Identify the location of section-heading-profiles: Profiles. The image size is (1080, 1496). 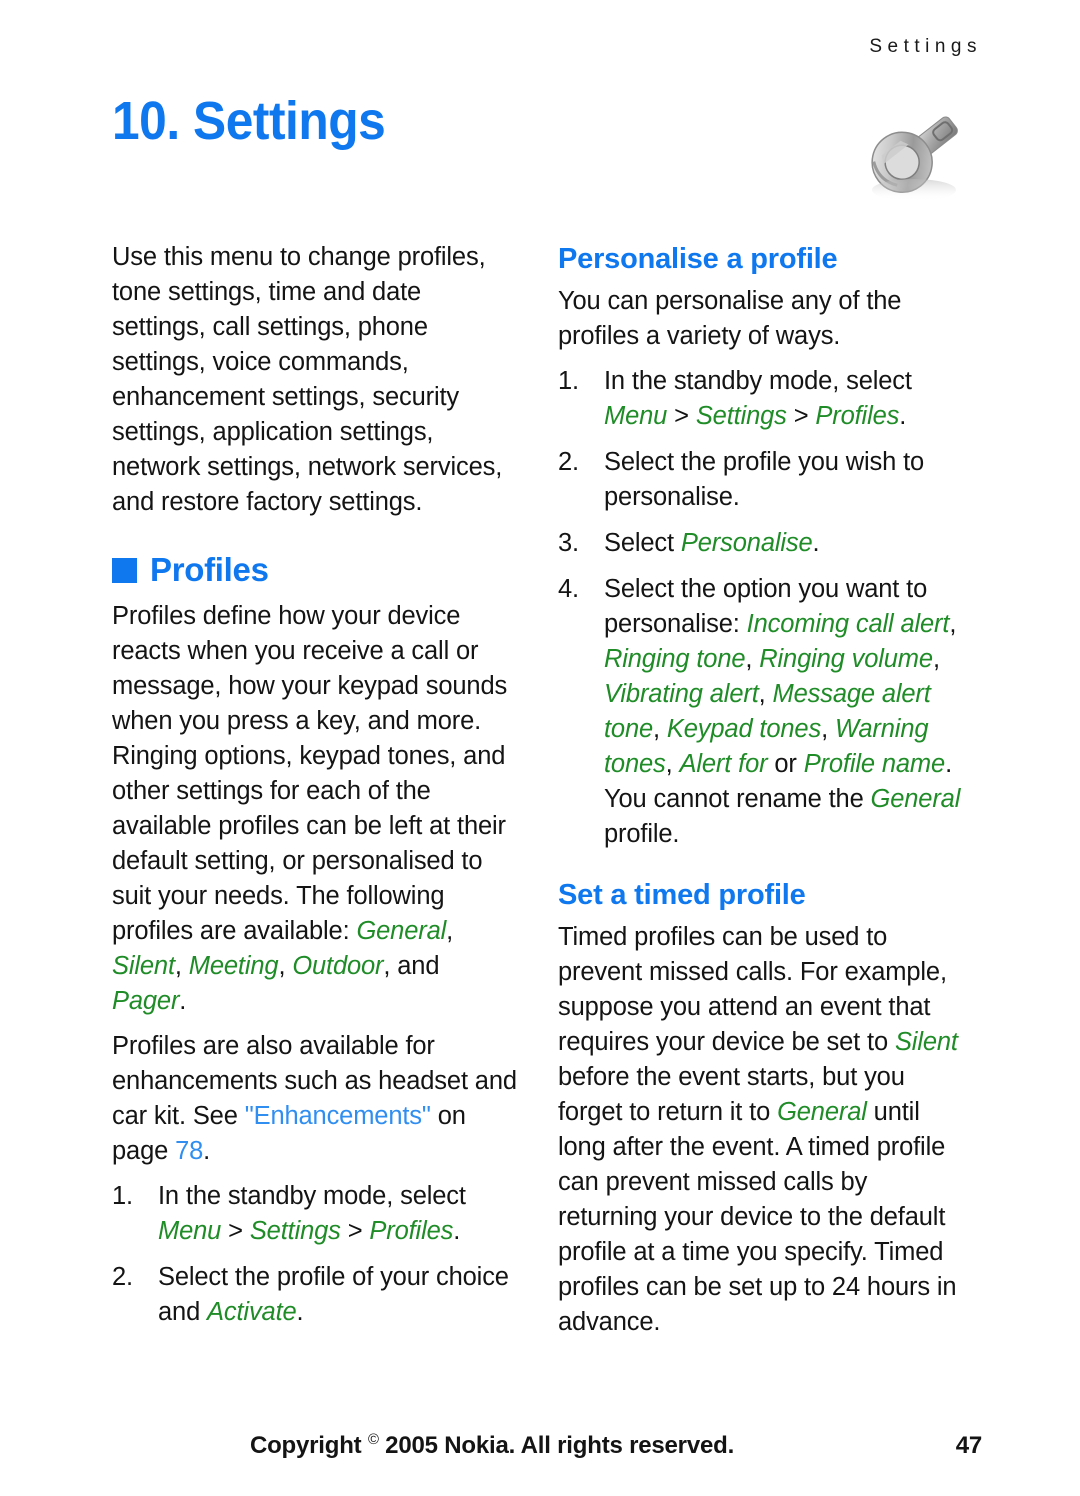
(315, 570).